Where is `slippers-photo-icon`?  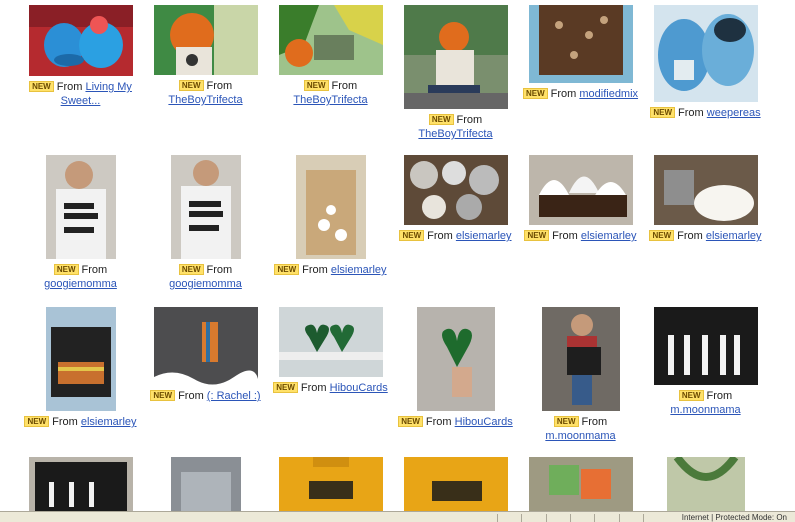
slippers-photo-icon is located at coordinates (80, 40).